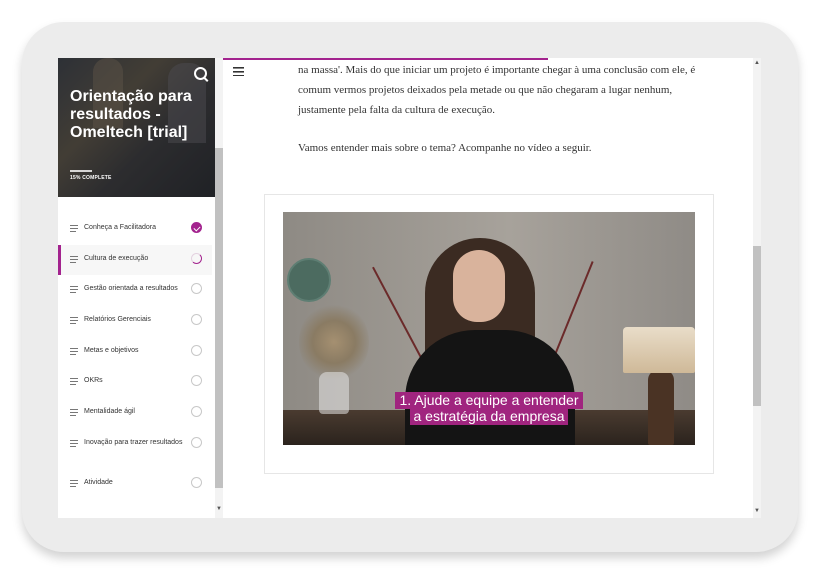  Describe the element at coordinates (238, 71) in the screenshot. I see `menu-icon` at that location.